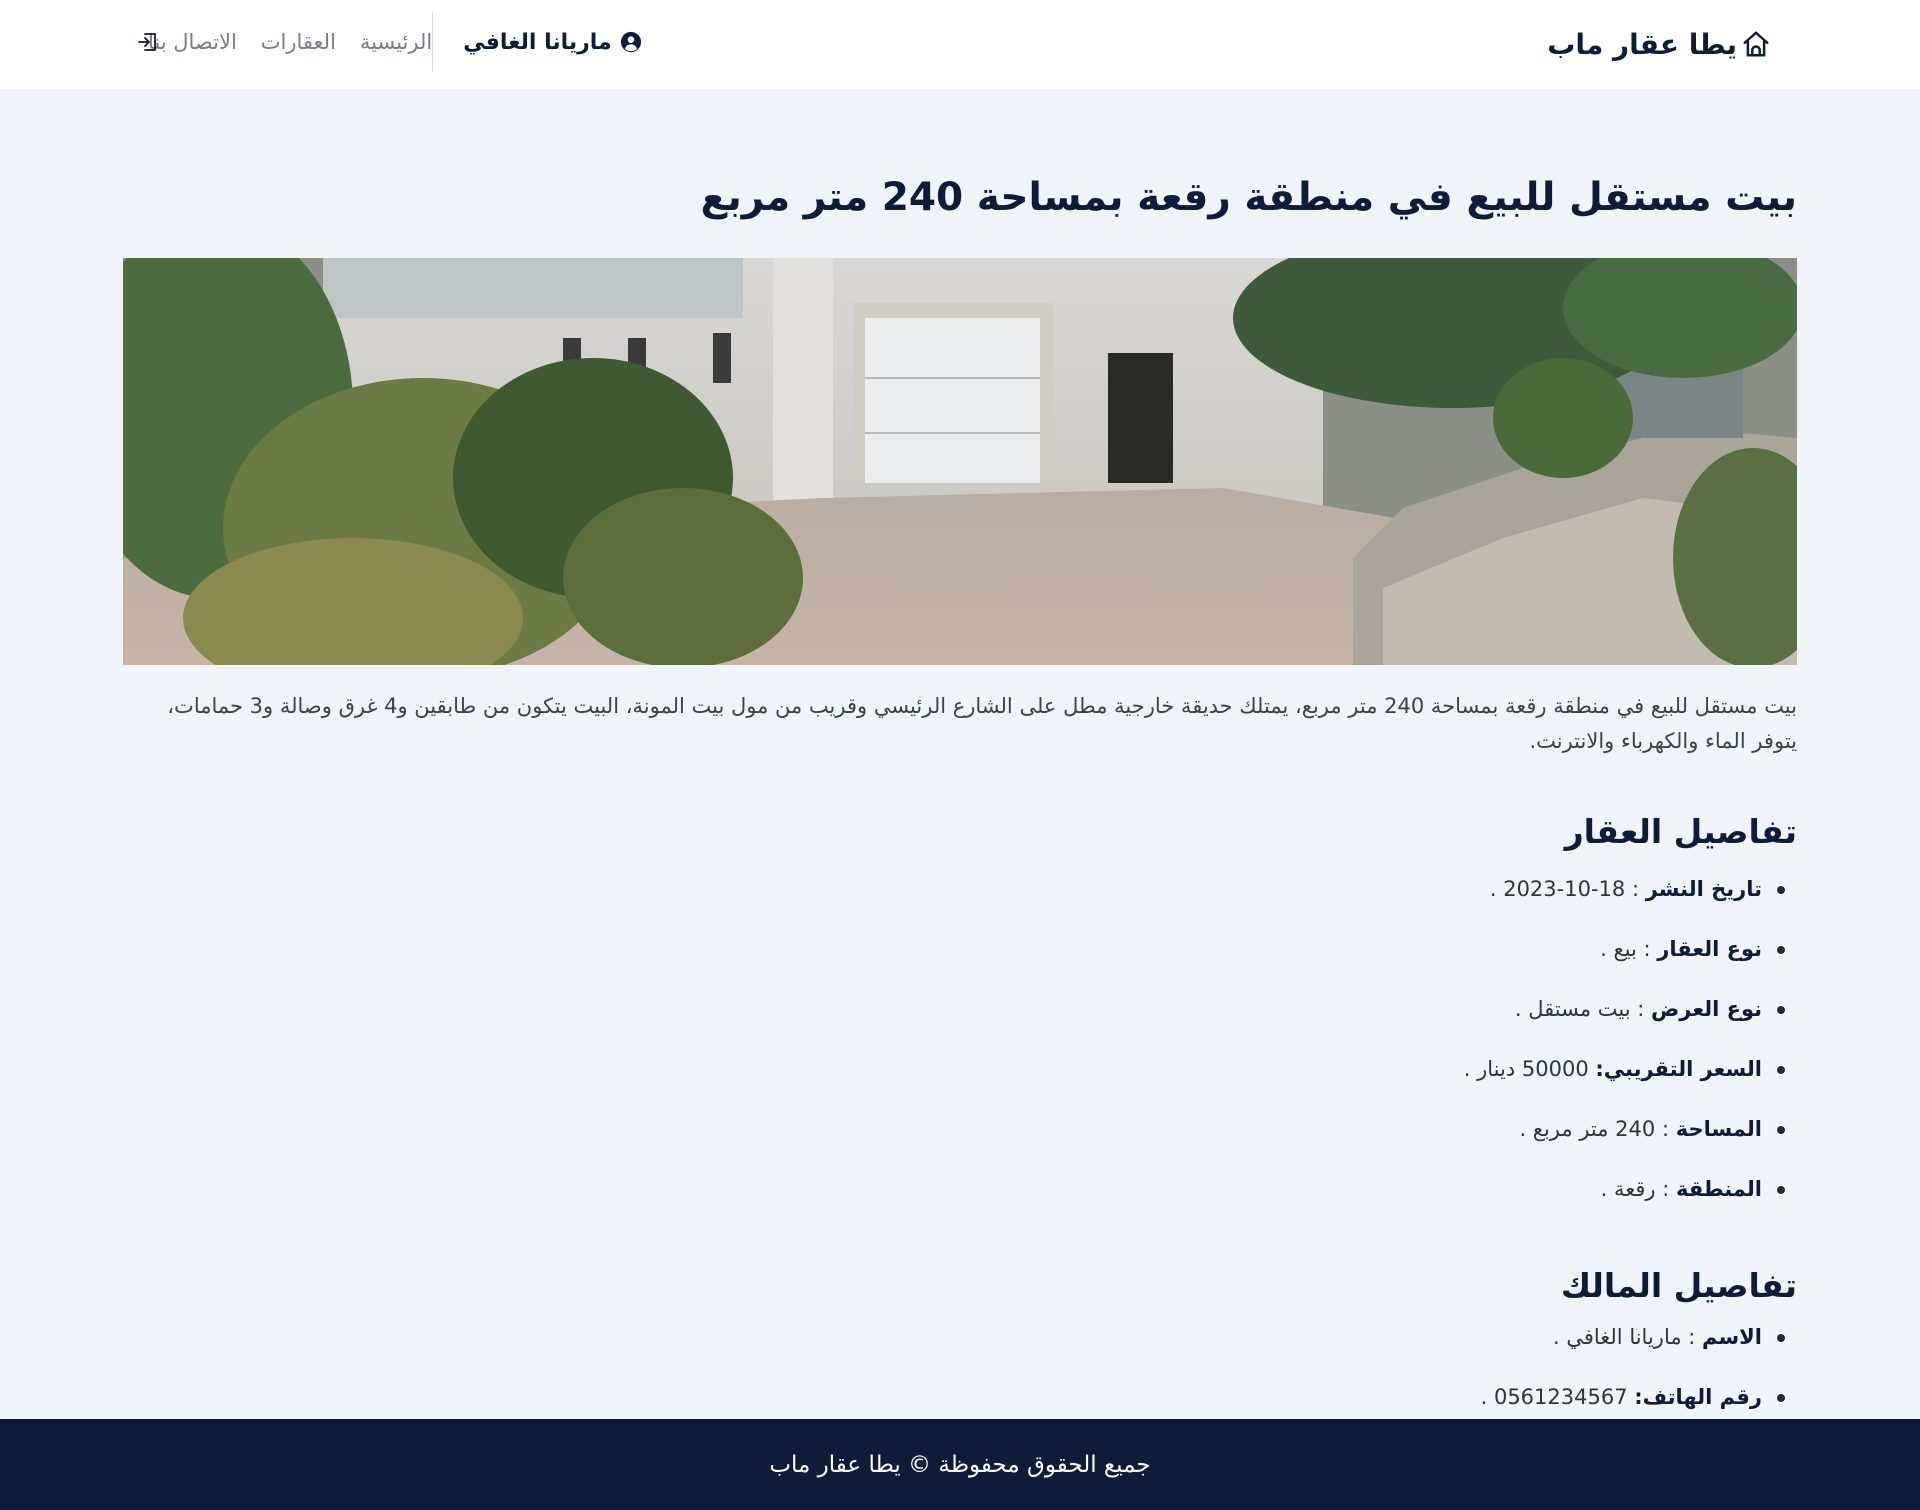 The width and height of the screenshot is (1920, 1510). I want to click on house-icon, so click(1756, 44).